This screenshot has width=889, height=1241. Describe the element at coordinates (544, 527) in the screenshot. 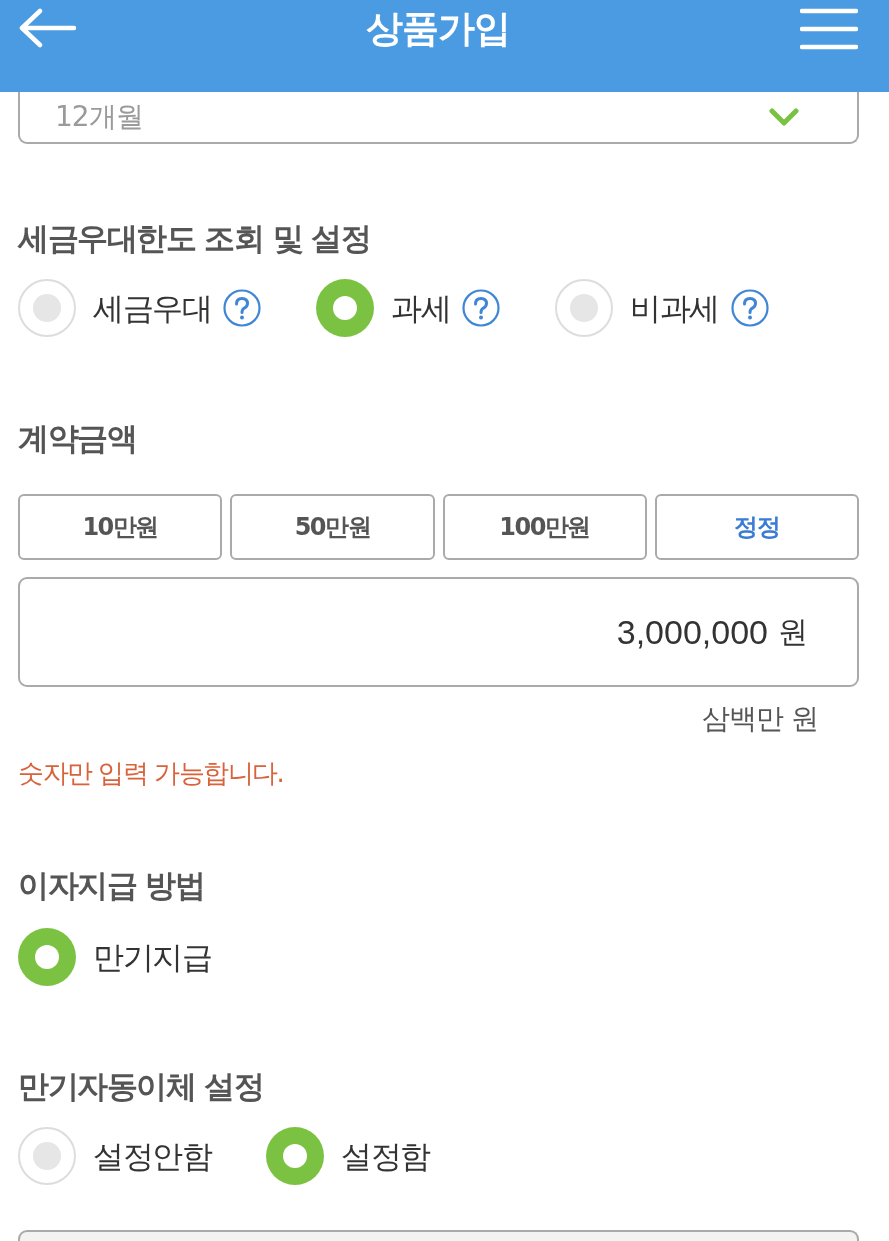

I see `preset-amount-button: 100만원` at that location.